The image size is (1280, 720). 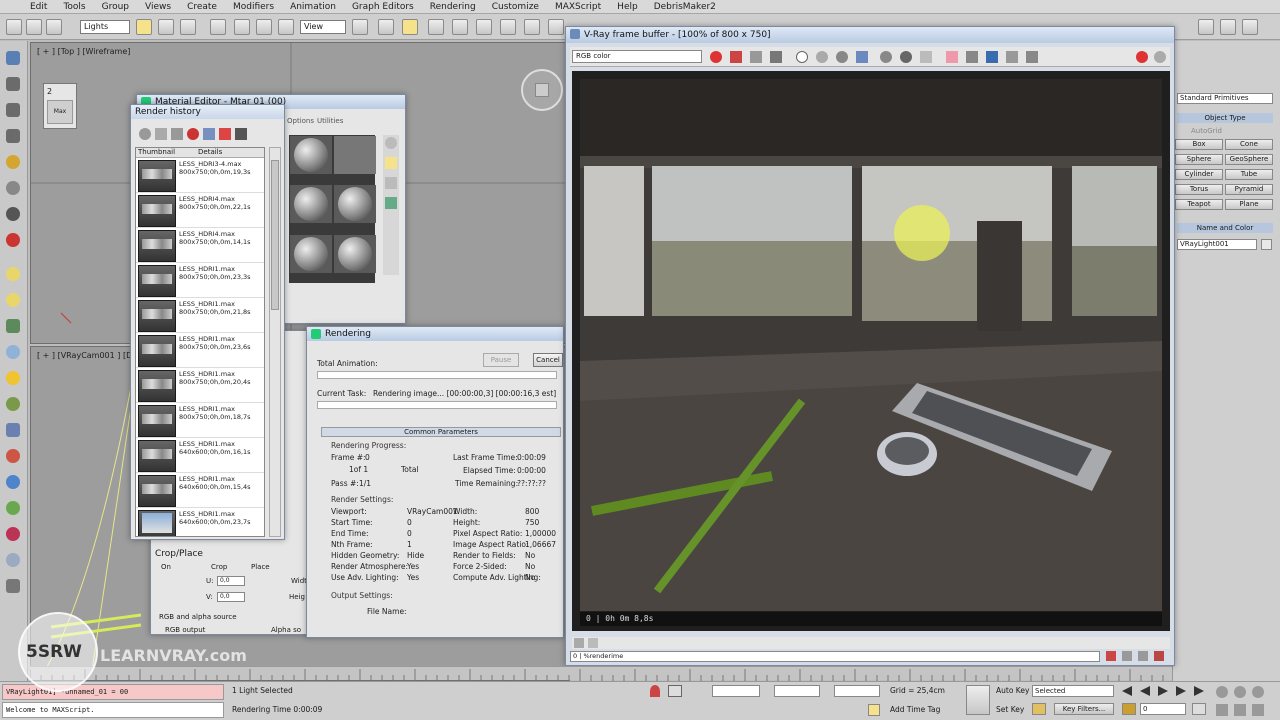 I want to click on vfb-title-bar: V-Ray frame buffer - [100% of 800 x 750], so click(x=870, y=35).